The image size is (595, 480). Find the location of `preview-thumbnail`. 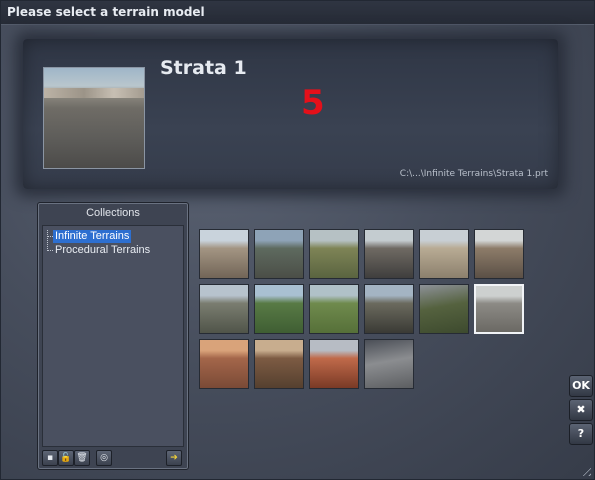

preview-thumbnail is located at coordinates (94, 118).